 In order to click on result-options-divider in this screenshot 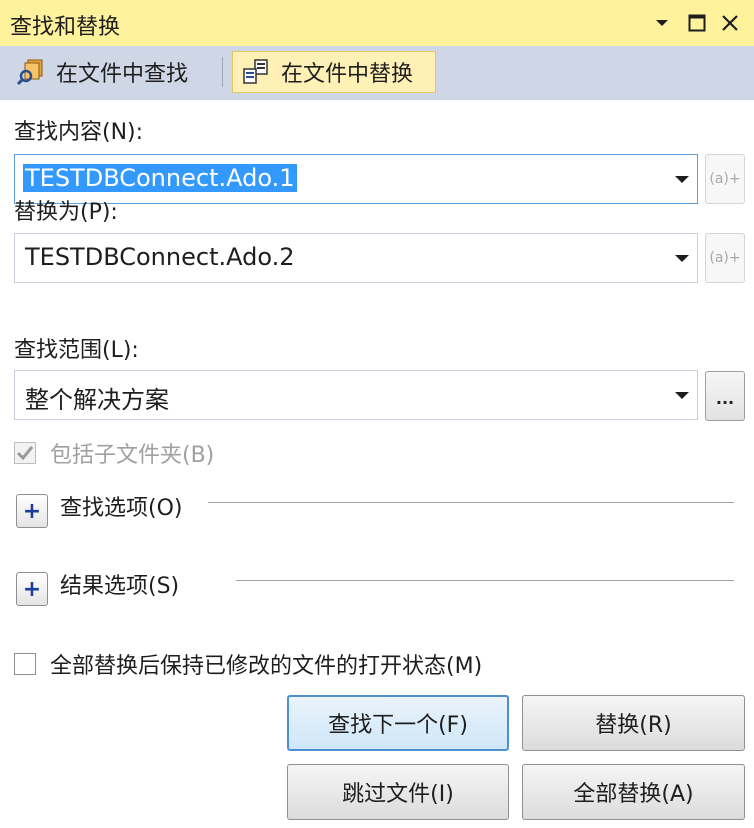, I will do `click(485, 580)`.